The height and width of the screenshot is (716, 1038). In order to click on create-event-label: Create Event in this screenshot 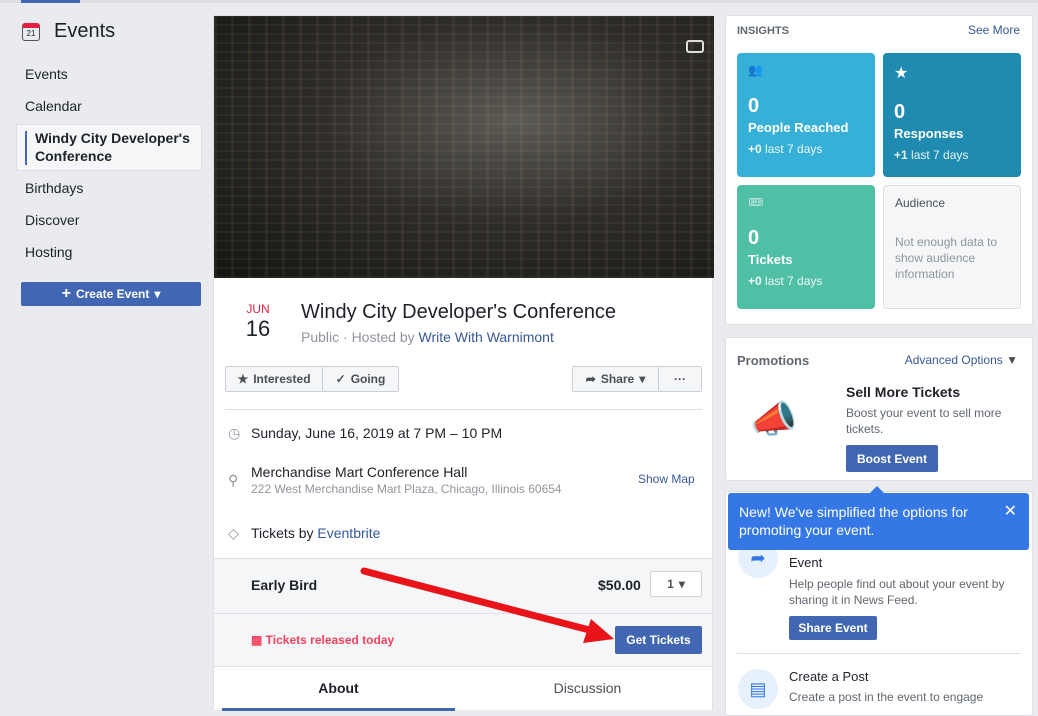, I will do `click(112, 294)`.